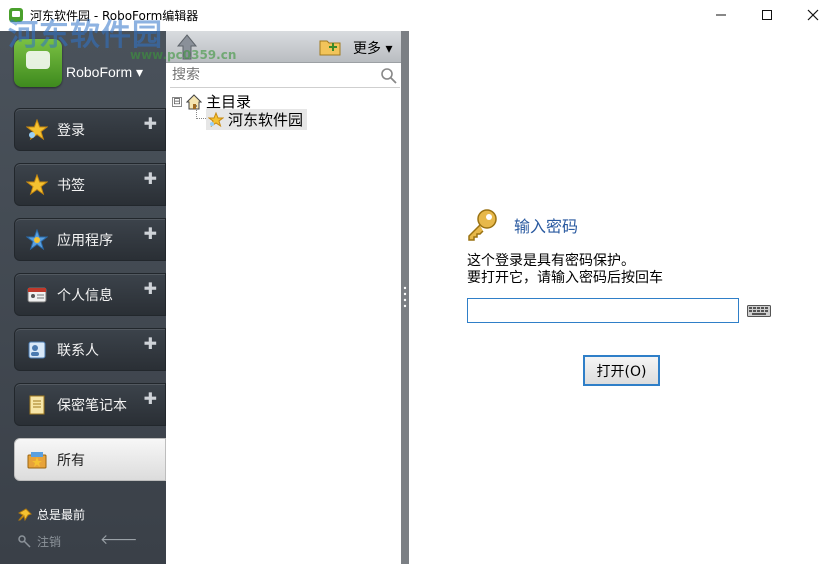 The image size is (836, 564). What do you see at coordinates (266, 120) in the screenshot?
I see `tree-item-label: 河东软件园` at bounding box center [266, 120].